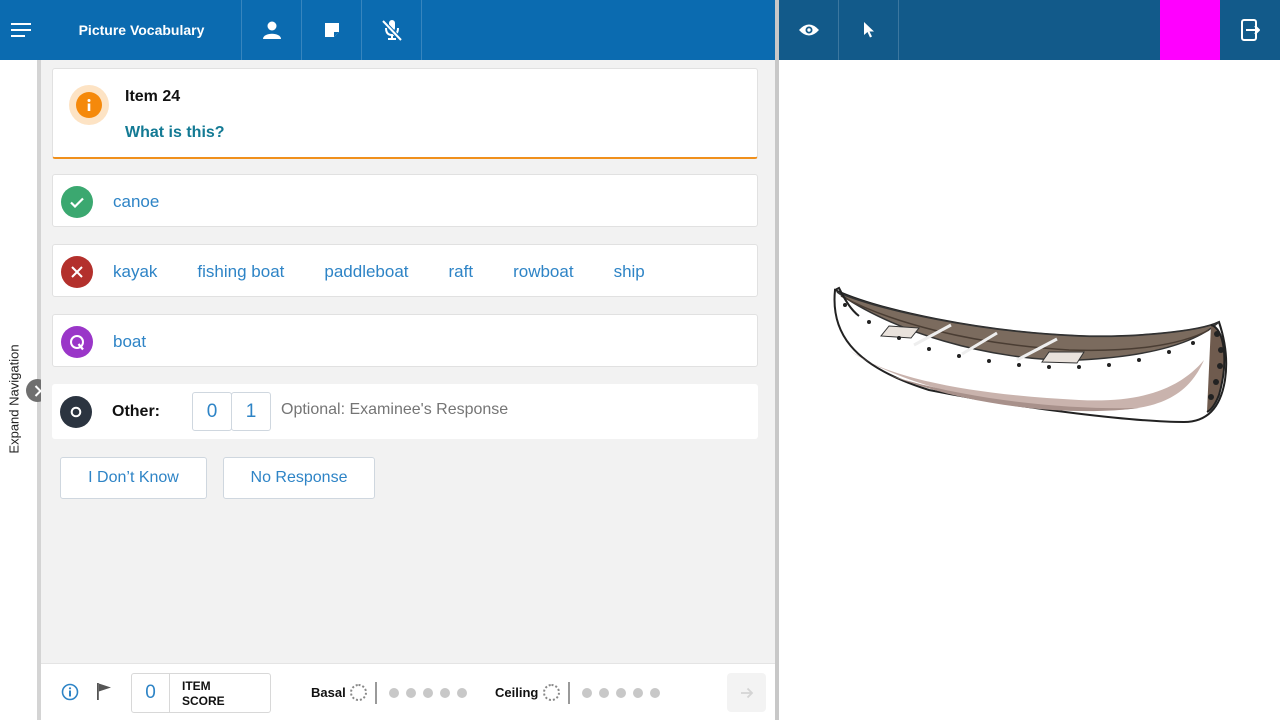 Image resolution: width=1280 pixels, height=720 pixels. I want to click on item-score-panel: 0 ITEM SCORE, so click(201, 693).